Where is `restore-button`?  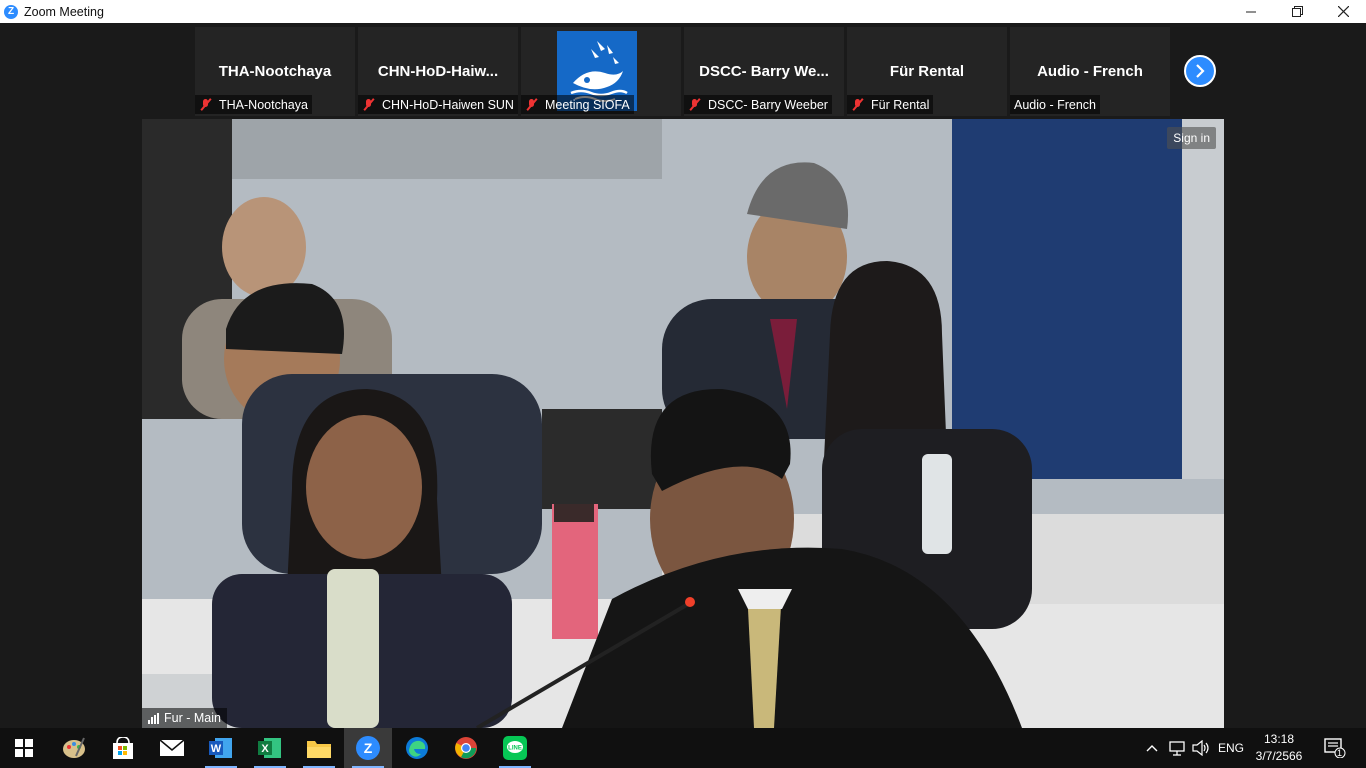 restore-button is located at coordinates (1297, 11).